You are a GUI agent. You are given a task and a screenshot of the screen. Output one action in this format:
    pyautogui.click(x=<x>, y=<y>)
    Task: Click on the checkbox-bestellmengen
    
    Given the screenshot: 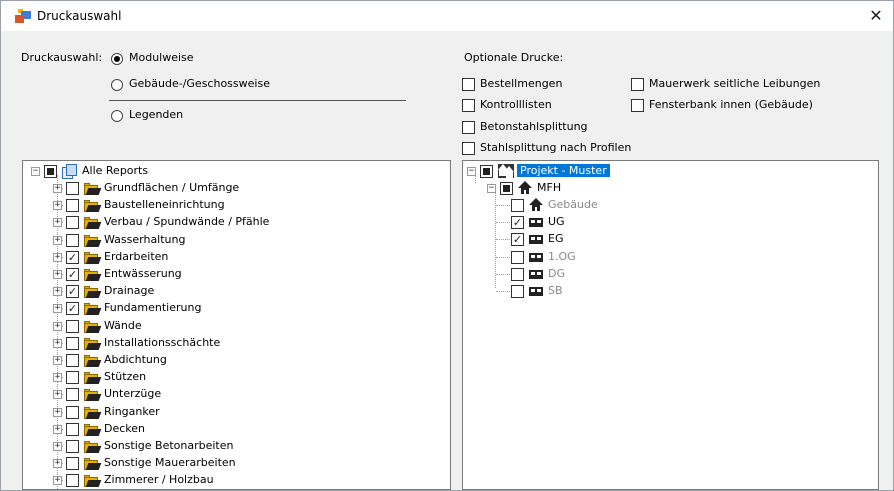 What is the action you would take?
    pyautogui.click(x=468, y=84)
    